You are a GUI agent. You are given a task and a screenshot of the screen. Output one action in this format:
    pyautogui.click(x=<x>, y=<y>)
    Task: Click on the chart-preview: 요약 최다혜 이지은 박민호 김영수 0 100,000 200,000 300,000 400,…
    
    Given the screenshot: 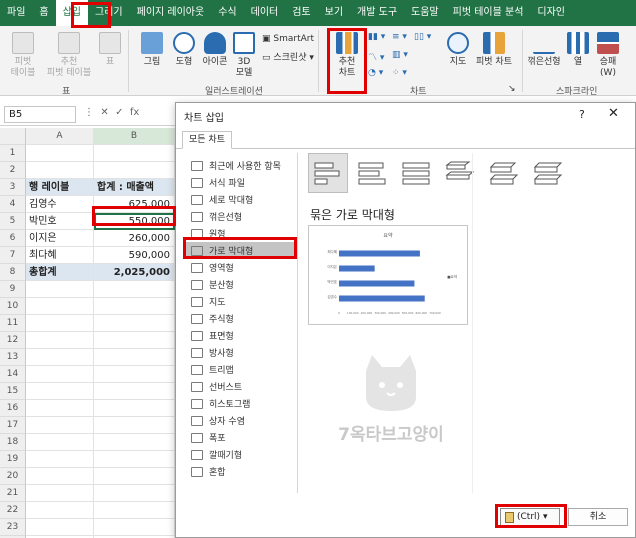 What is the action you would take?
    pyautogui.click(x=388, y=275)
    